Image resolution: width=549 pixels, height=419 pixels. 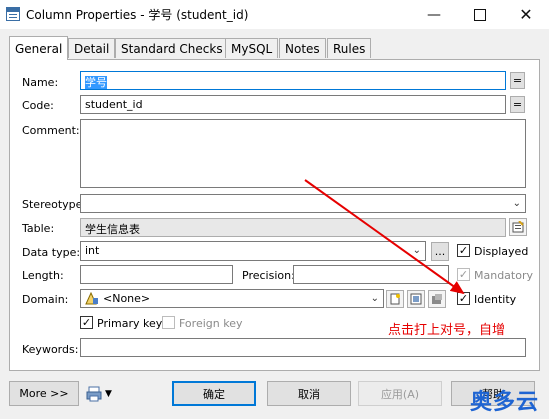 I want to click on print-menu-button: ▼, so click(x=103, y=394).